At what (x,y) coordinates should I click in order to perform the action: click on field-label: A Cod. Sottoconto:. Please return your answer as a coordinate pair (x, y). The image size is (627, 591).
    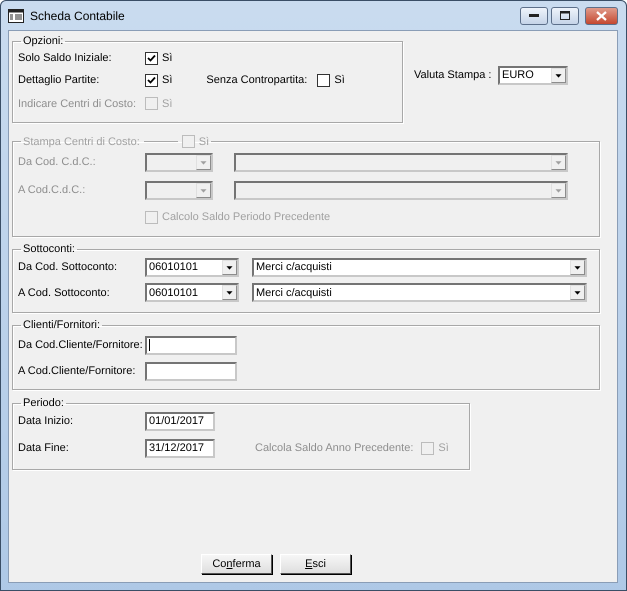
    Looking at the image, I should click on (64, 292).